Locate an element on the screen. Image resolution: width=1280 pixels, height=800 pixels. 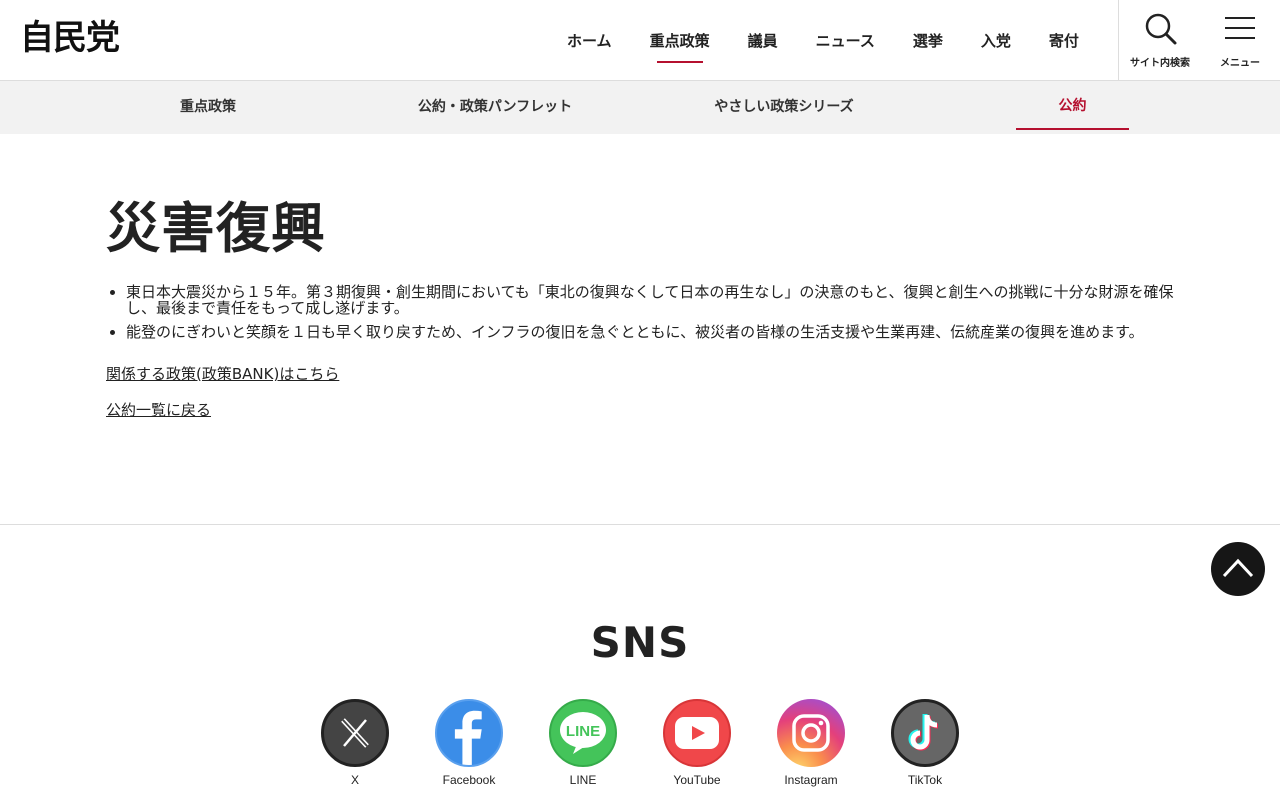
page-top-button is located at coordinates (1238, 569).